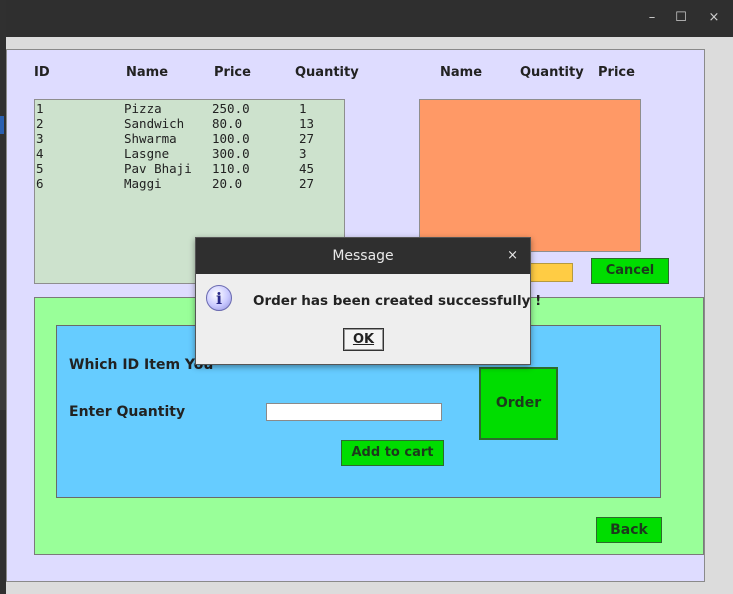  I want to click on item-id: 5, so click(40, 168).